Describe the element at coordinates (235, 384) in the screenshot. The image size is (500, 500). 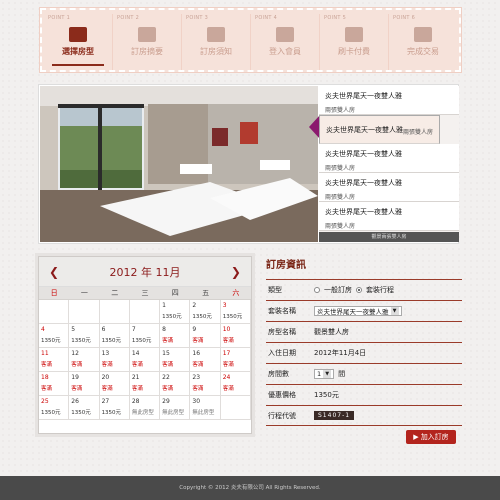
I see `calendar-day: 24 客滿` at that location.